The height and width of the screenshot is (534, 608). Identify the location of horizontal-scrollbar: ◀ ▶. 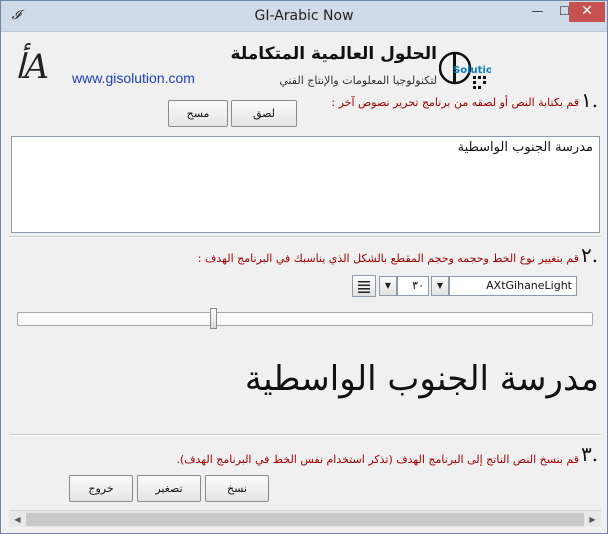
(305, 518).